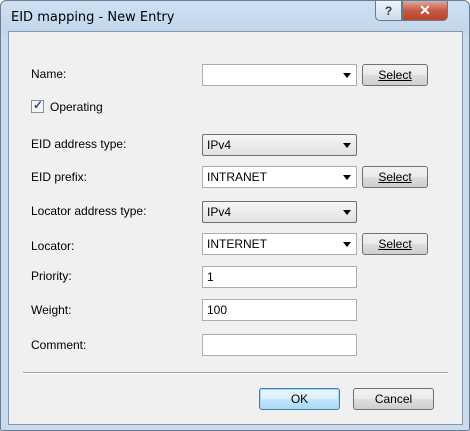  What do you see at coordinates (279, 212) in the screenshot?
I see `locator-address-type-dropdown: IPv4` at bounding box center [279, 212].